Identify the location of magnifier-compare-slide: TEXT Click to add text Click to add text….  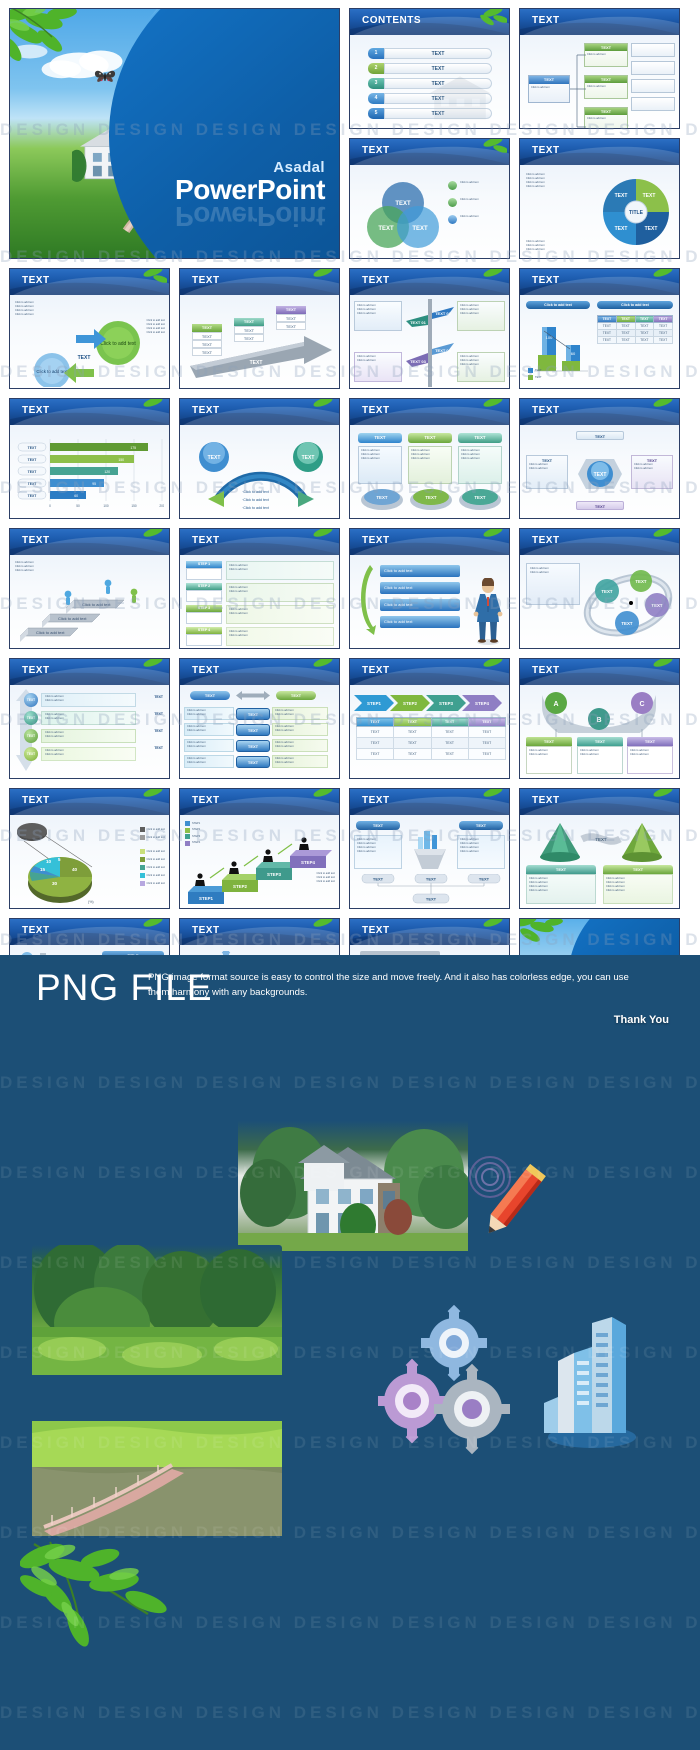
(89, 328).